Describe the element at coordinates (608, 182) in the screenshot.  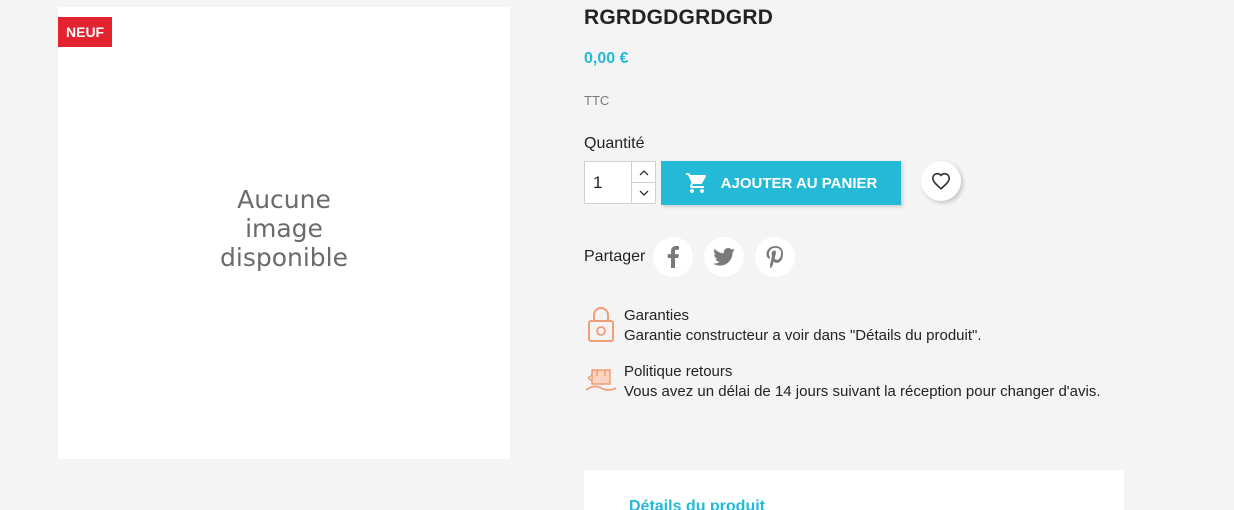
I see `quantity-input` at that location.